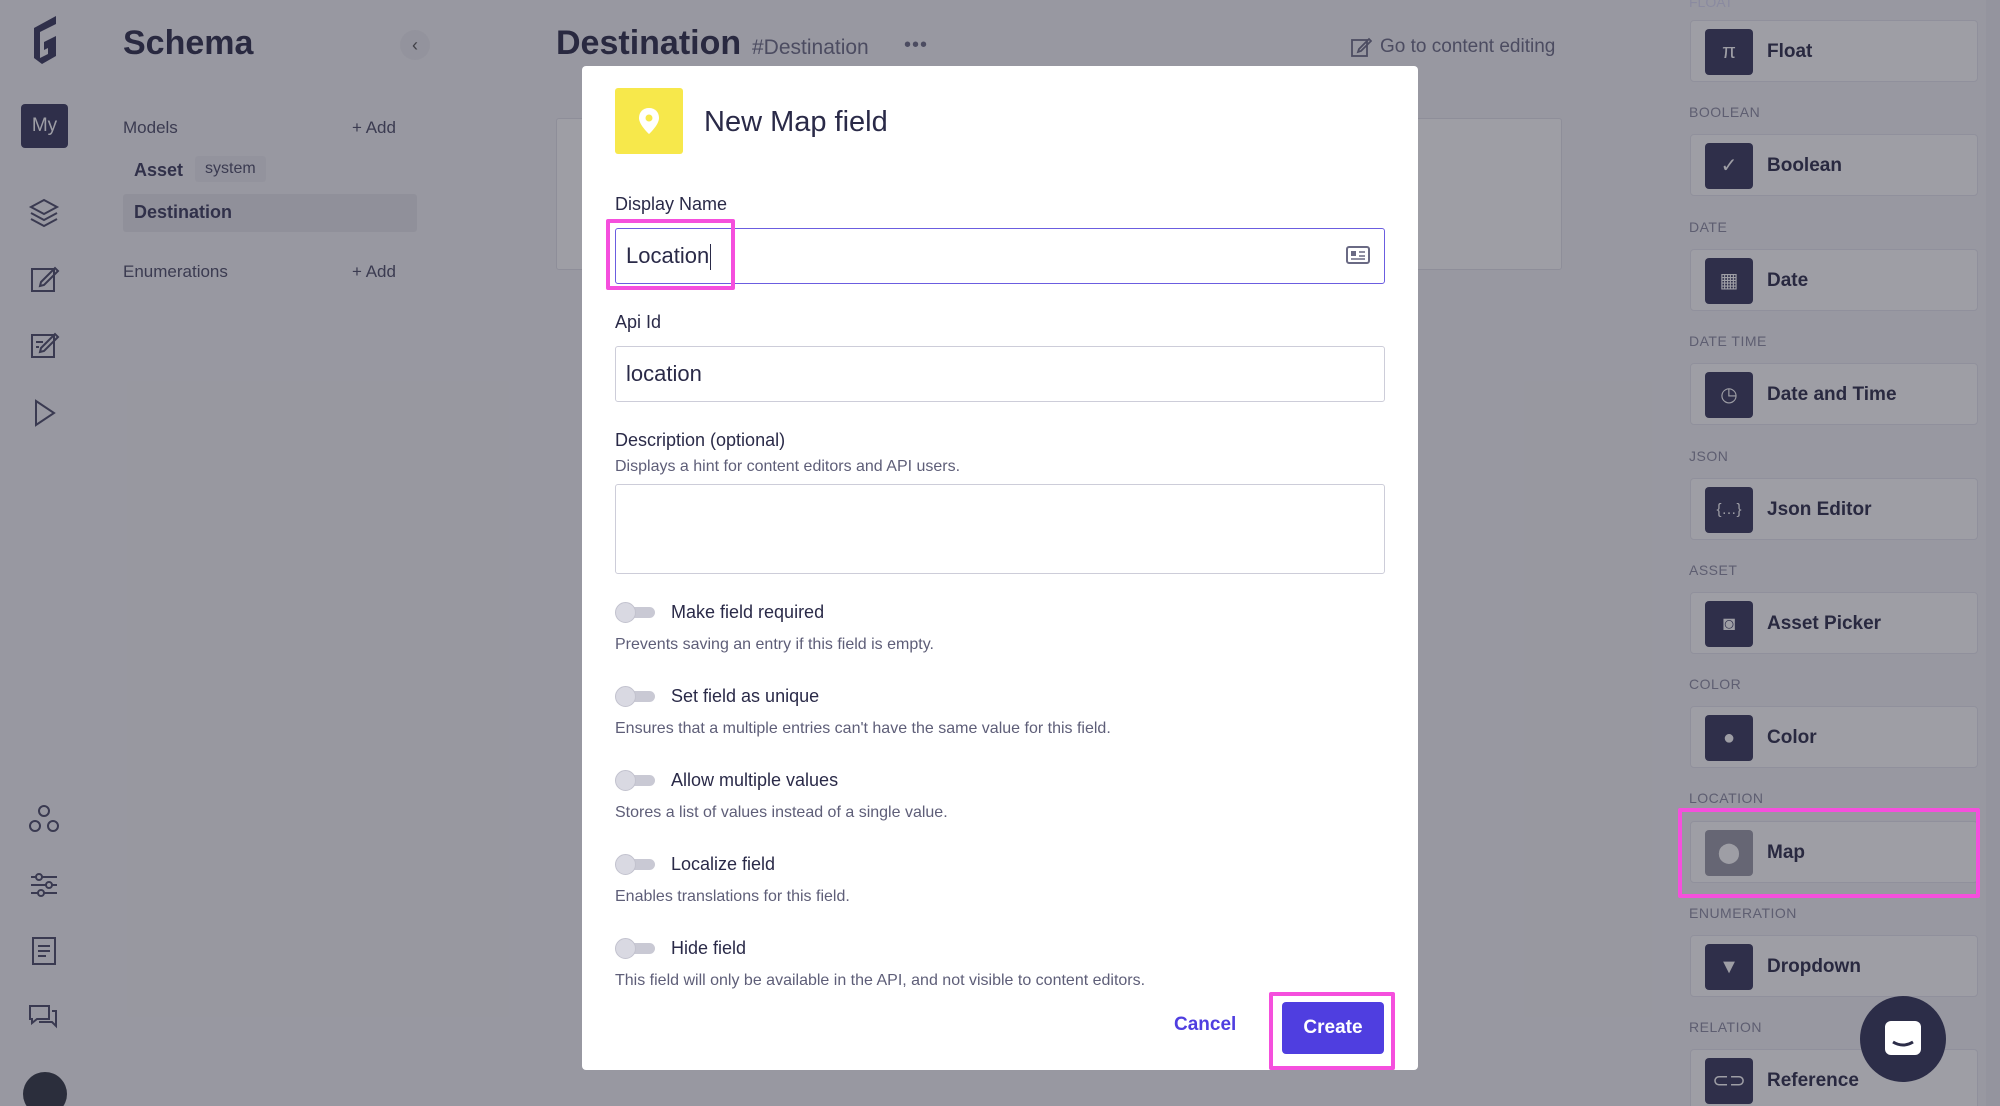 The width and height of the screenshot is (2000, 1106). What do you see at coordinates (709, 948) in the screenshot?
I see `hide-field-label: Hide field` at bounding box center [709, 948].